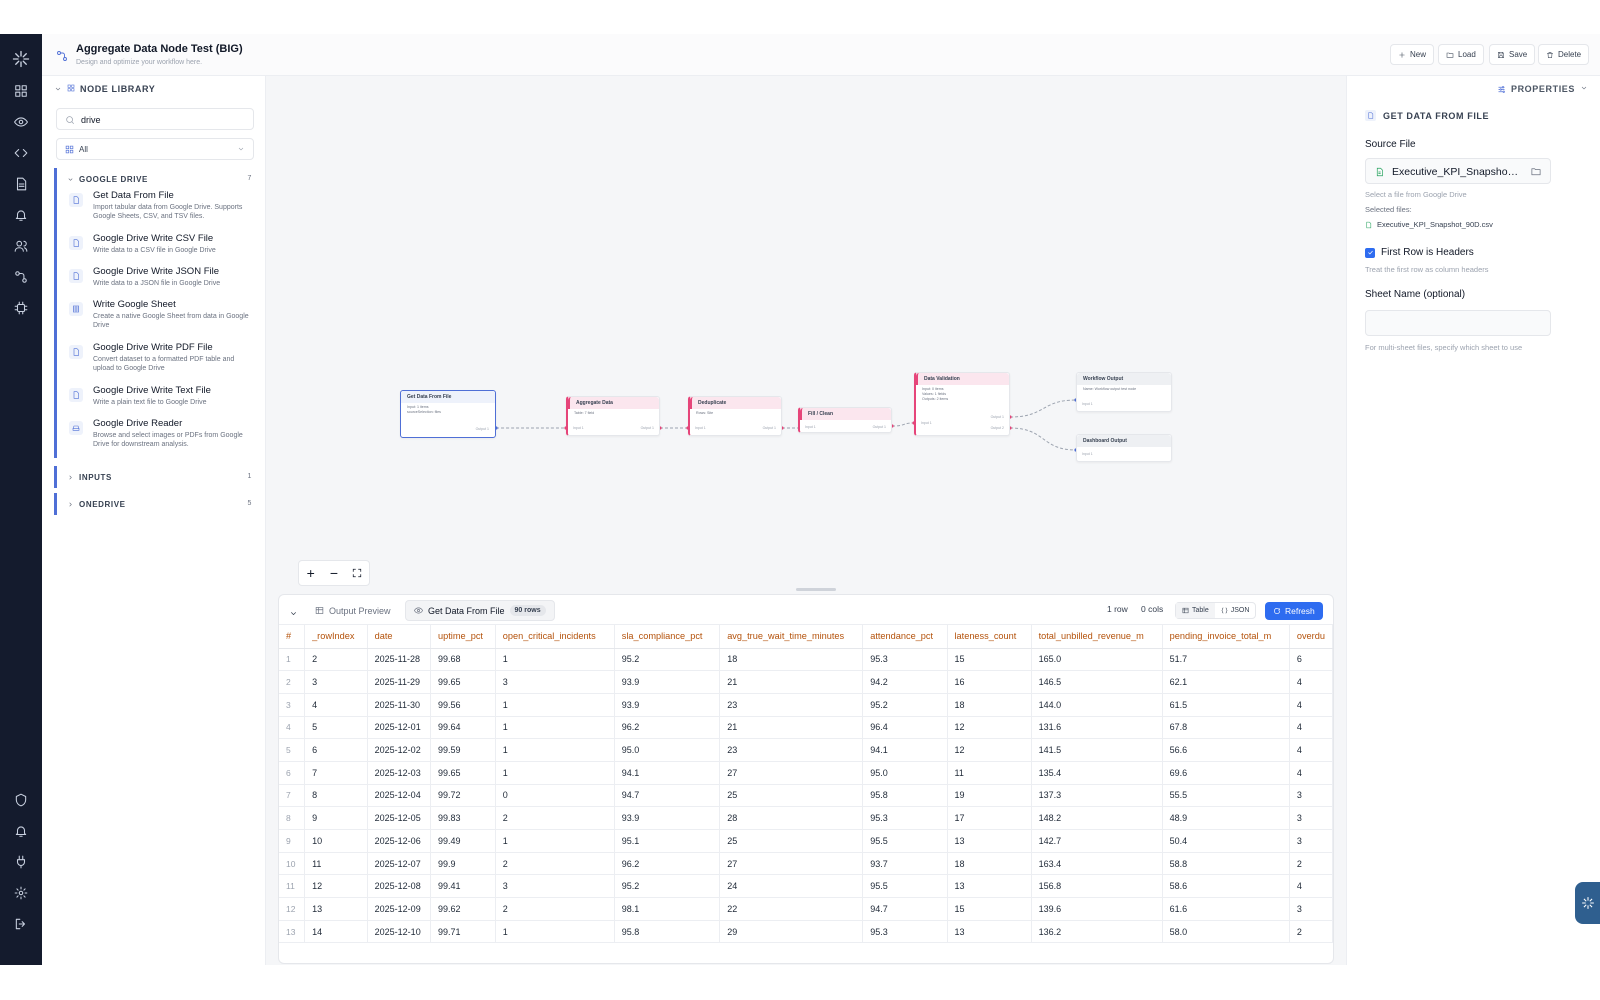 The image size is (1600, 1000). Describe the element at coordinates (1587, 903) in the screenshot. I see `assistant-launcher-button` at that location.